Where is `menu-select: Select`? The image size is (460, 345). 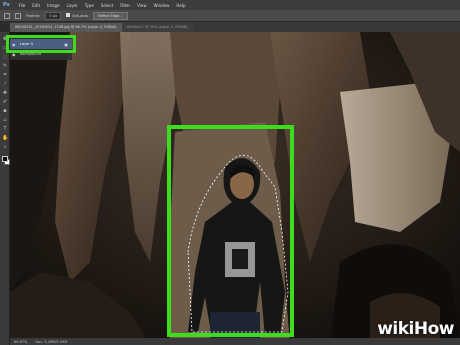 menu-select: Select is located at coordinates (107, 5).